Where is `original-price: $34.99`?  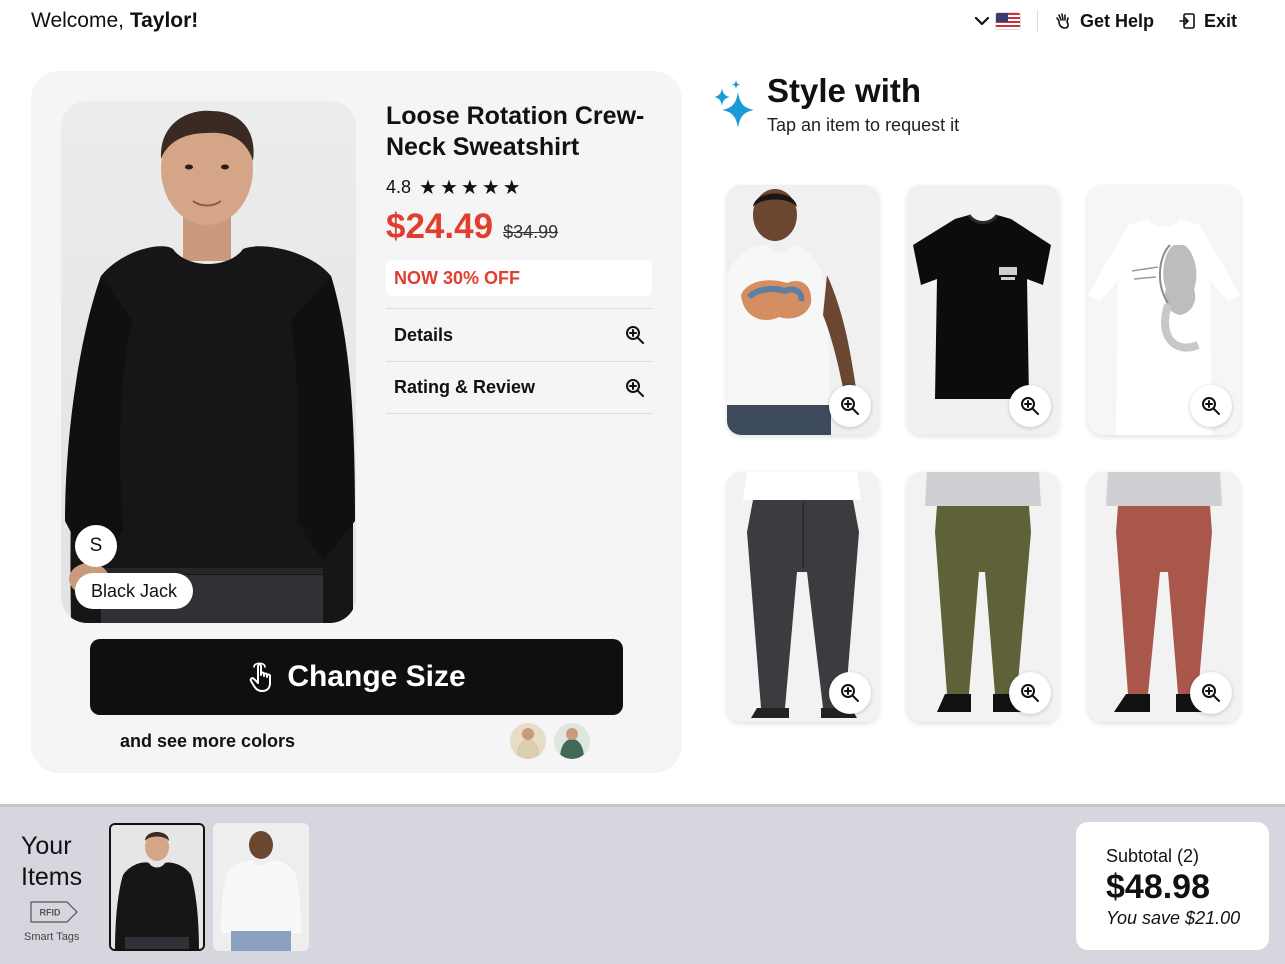
original-price: $34.99 is located at coordinates (531, 232).